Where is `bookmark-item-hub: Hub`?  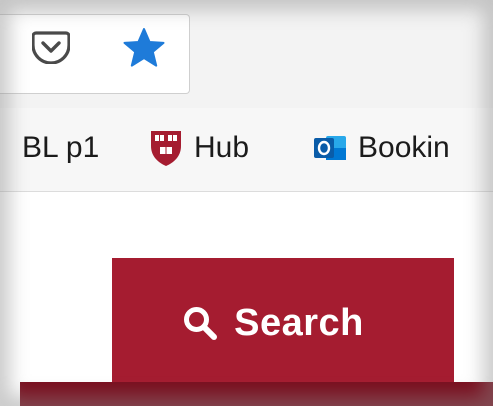 bookmark-item-hub: Hub is located at coordinates (198, 148).